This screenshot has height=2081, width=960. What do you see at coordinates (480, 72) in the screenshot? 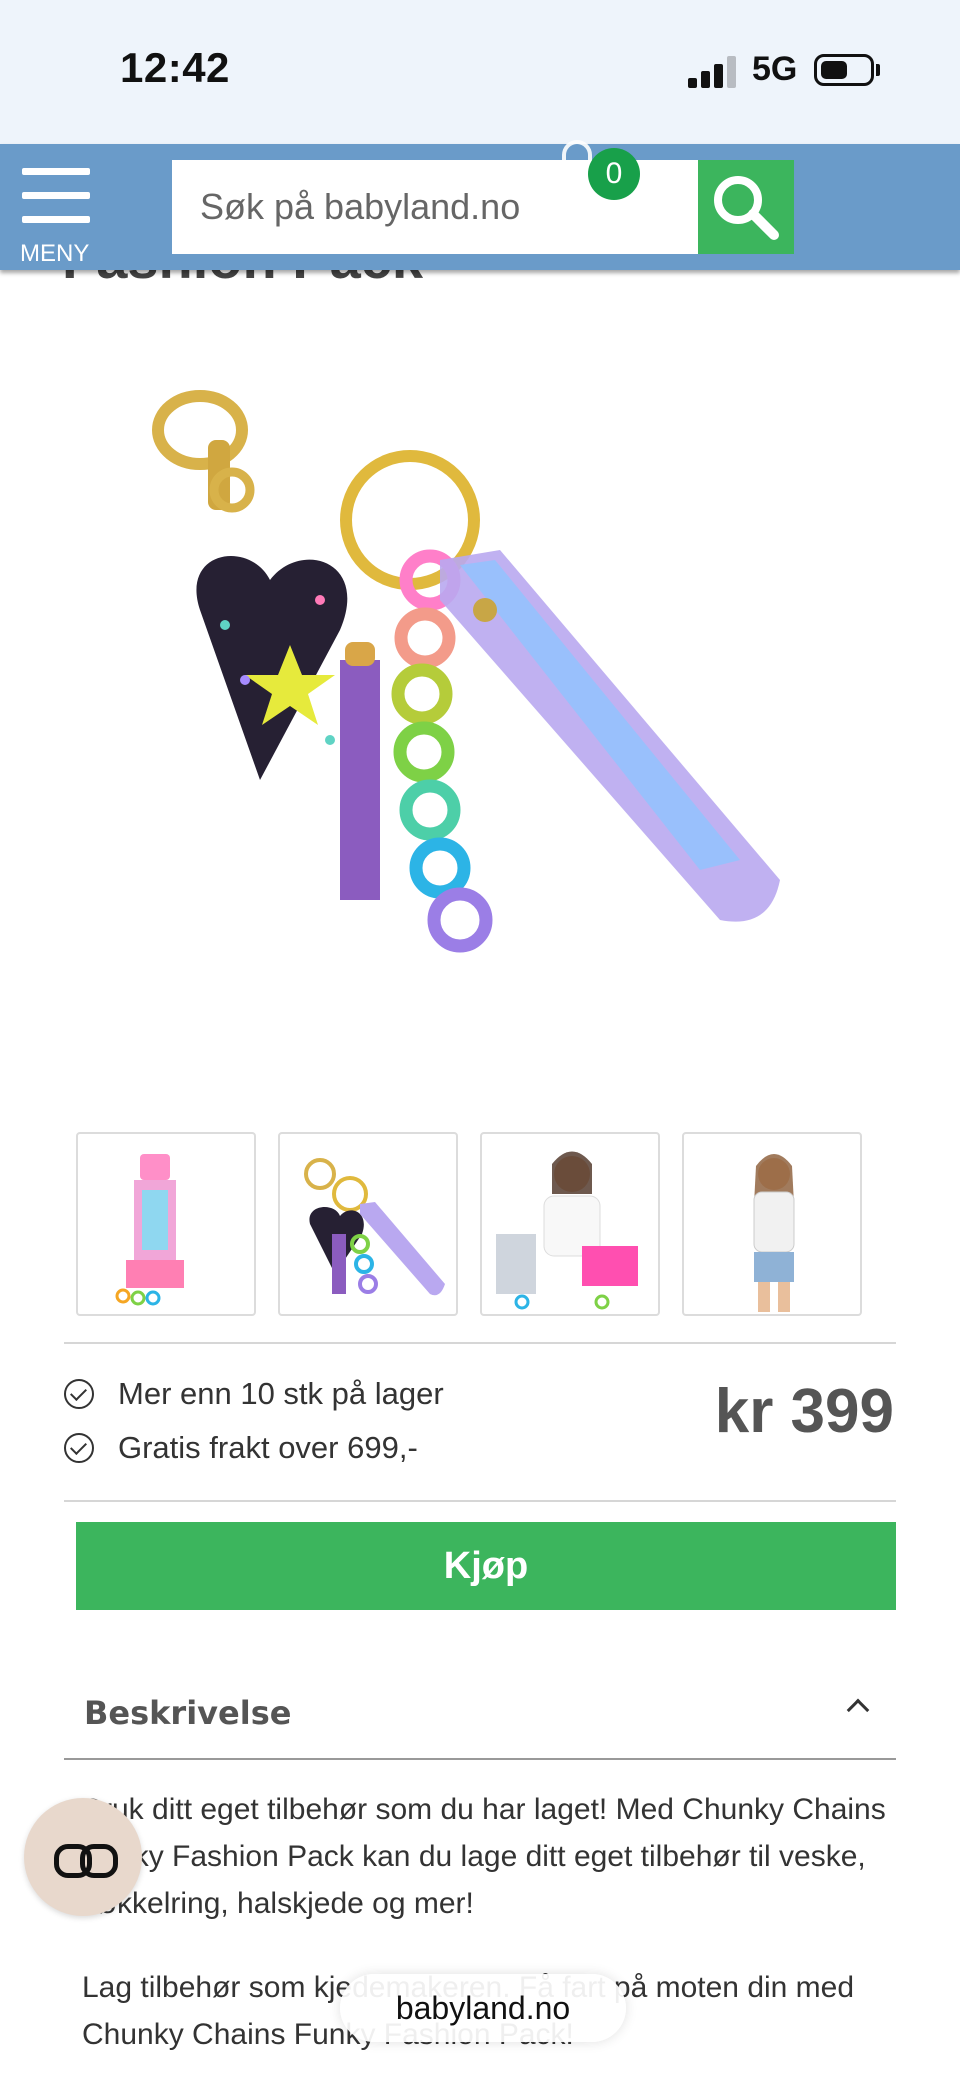
I see `status-bar: 12:42 5G` at bounding box center [480, 72].